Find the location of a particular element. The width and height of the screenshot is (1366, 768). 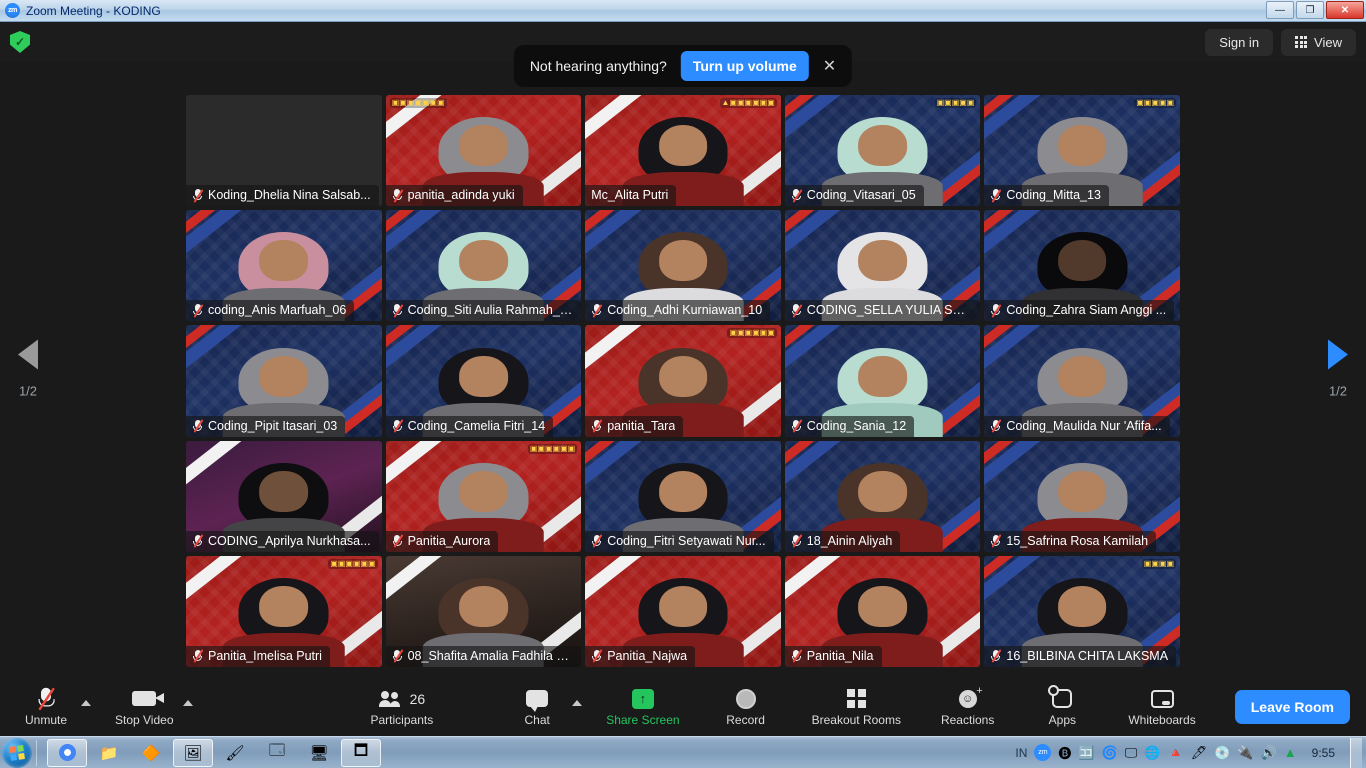

tray-triangle-icon: ▲ is located at coordinates (1290, 752).